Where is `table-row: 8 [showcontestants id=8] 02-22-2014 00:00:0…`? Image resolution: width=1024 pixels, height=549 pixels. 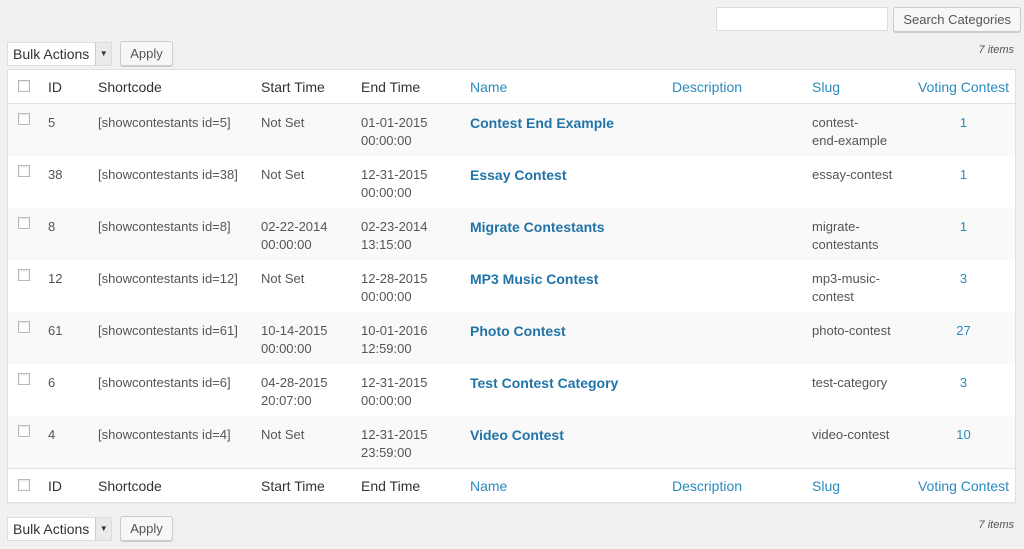 table-row: 8 [showcontestants id=8] 02-22-2014 00:00:0… is located at coordinates (511, 234).